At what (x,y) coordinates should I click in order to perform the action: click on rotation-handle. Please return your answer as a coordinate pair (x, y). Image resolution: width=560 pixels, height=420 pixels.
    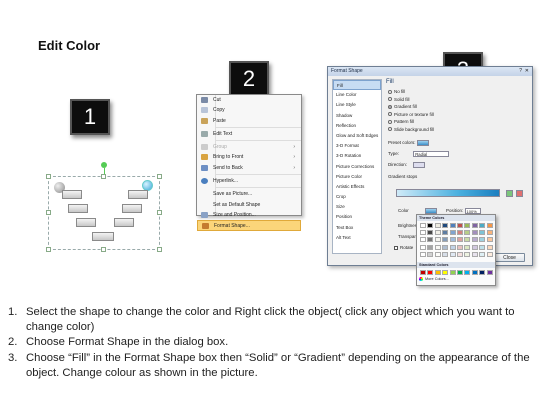
    Looking at the image, I should click on (104, 165).